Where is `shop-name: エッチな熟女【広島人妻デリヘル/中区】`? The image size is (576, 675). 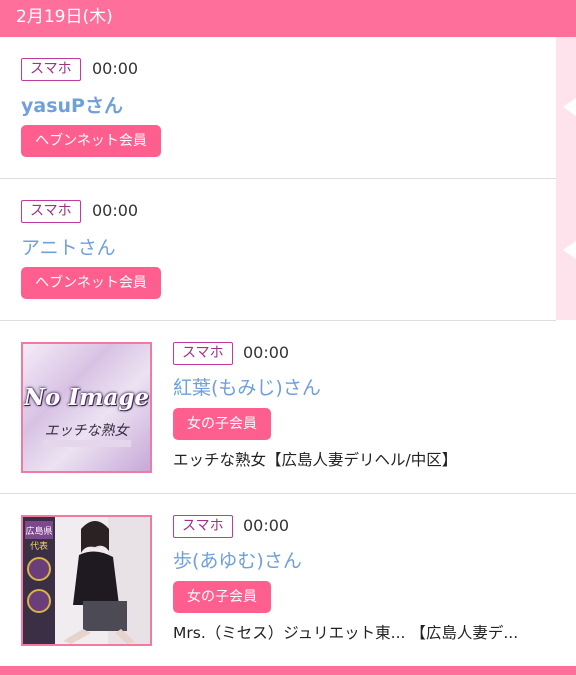
shop-name: エッチな熟女【広島人妻デリヘル/中区】 is located at coordinates (363, 459).